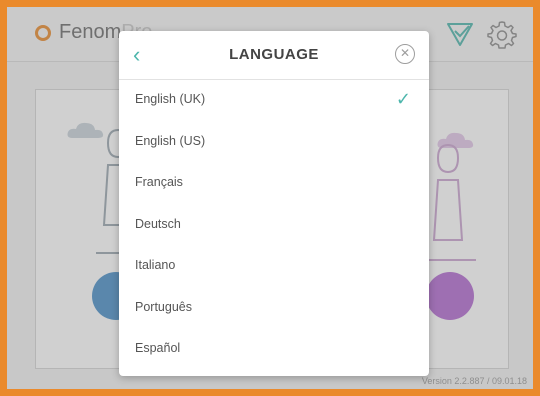  I want to click on language-option-portugues: Português, so click(274, 308).